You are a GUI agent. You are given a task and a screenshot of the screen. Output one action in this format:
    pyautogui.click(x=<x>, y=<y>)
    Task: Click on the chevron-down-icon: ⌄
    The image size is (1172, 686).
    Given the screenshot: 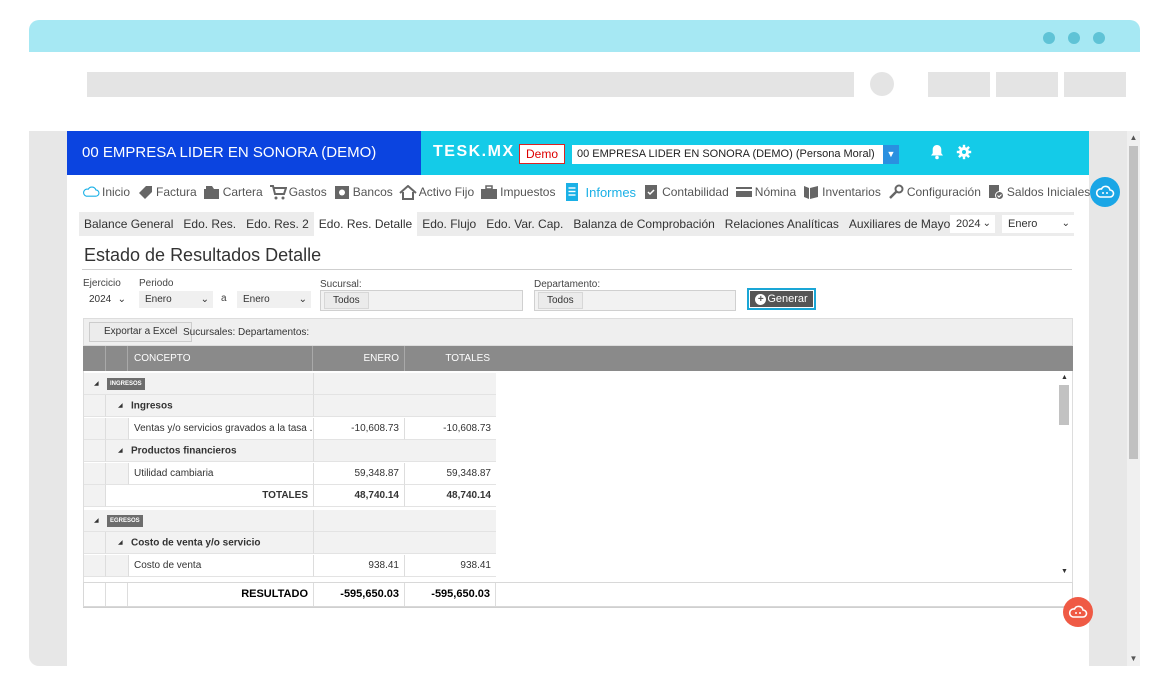 What is the action you would take?
    pyautogui.click(x=986, y=223)
    